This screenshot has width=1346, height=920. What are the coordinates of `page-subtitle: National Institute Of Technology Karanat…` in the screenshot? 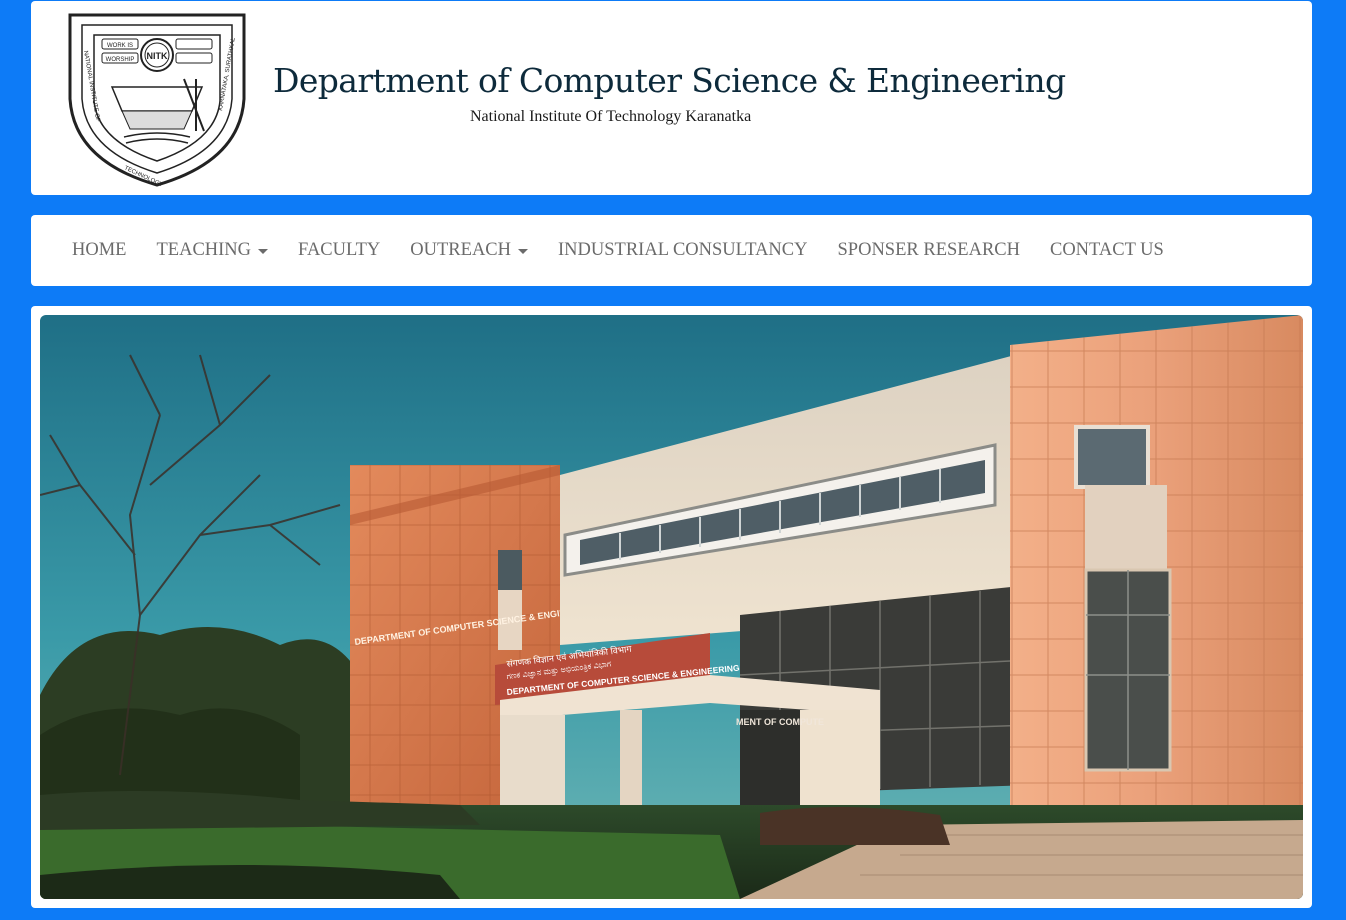 It's located at (611, 116).